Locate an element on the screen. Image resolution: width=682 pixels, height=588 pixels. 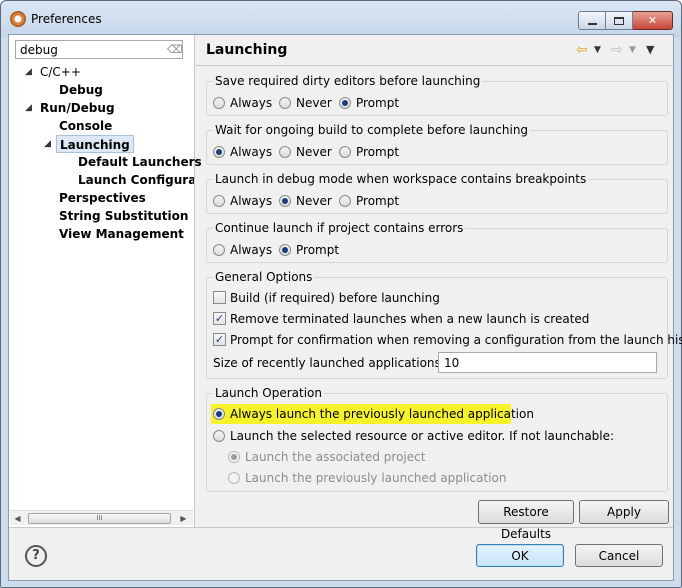
tree-item-label: View Management is located at coordinates (121, 234).